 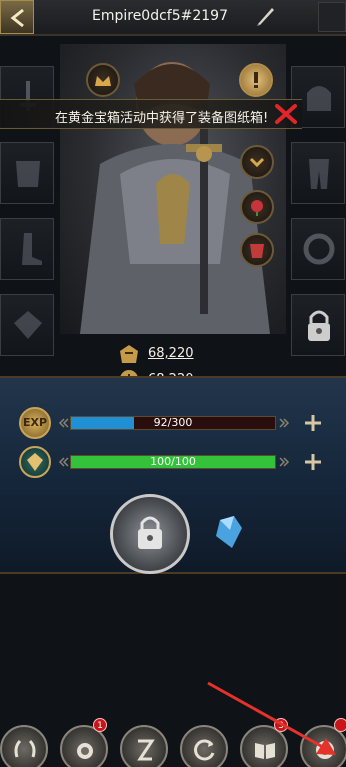 I want to click on rose-button, so click(x=257, y=207).